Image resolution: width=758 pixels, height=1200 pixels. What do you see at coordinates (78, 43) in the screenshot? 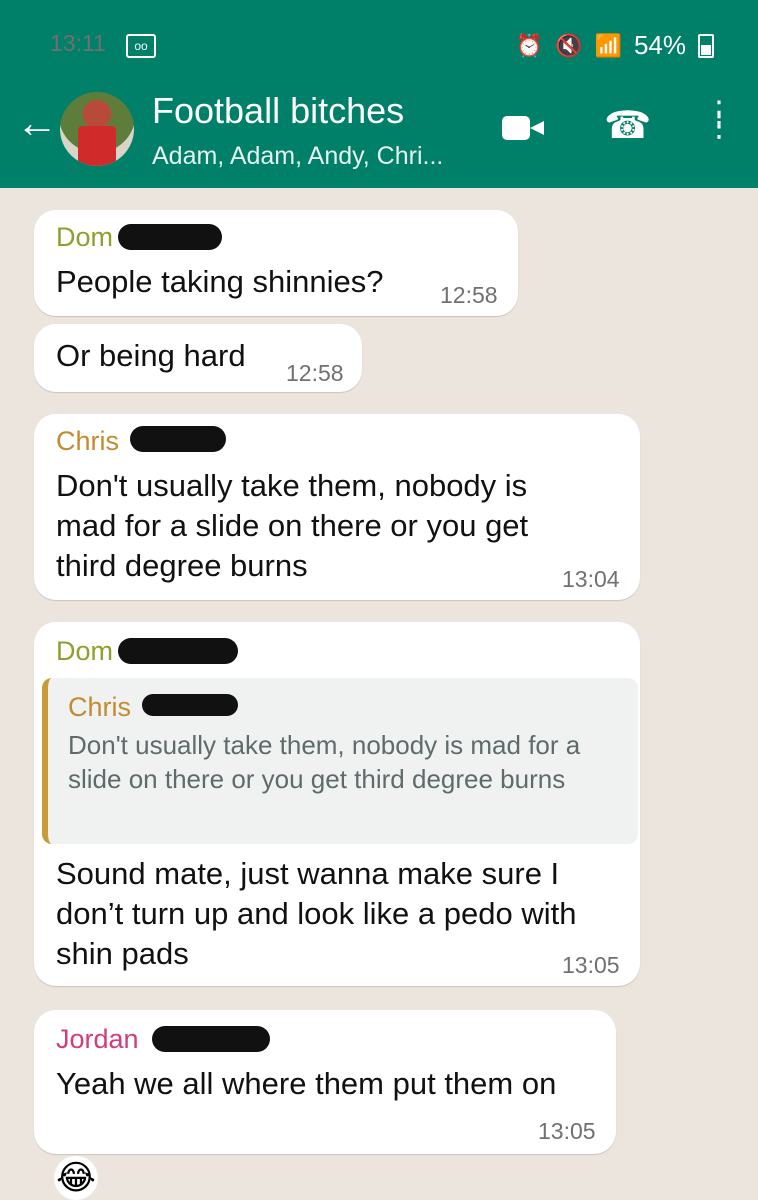
I see `status-time: 13:11` at bounding box center [78, 43].